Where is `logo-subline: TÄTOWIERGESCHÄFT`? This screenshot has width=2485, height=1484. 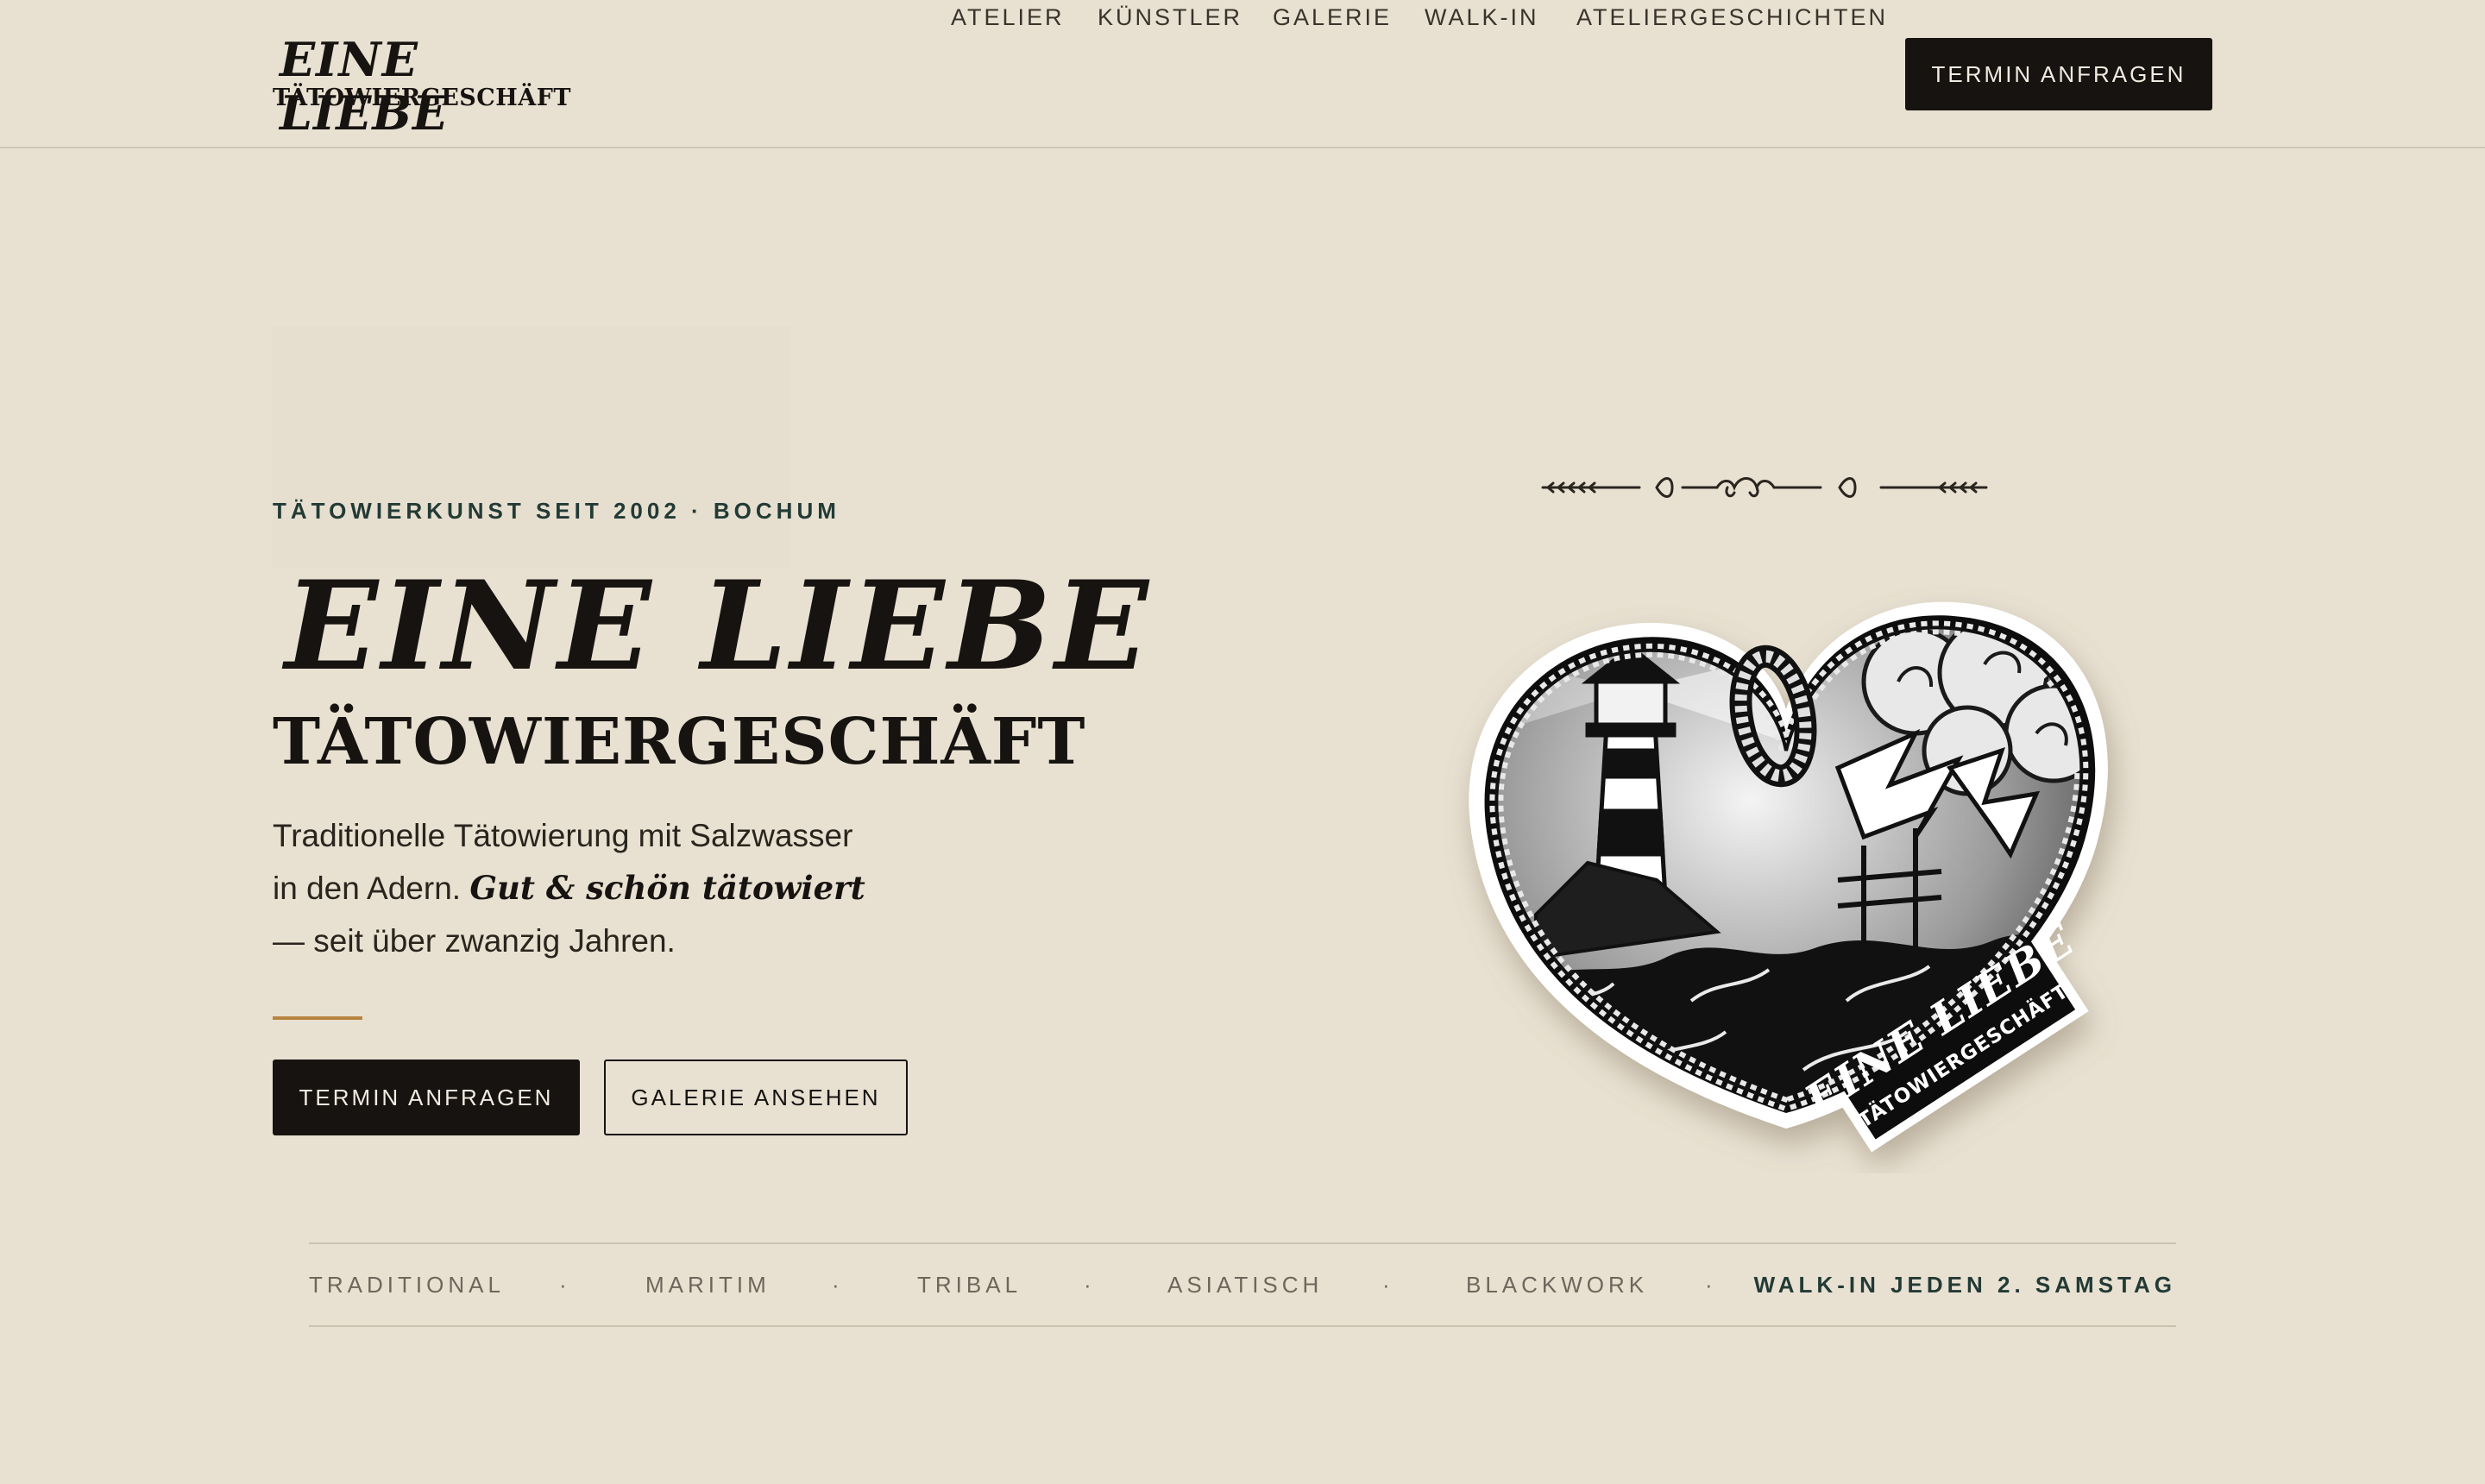 logo-subline: TÄTOWIERGESCHÄFT is located at coordinates (422, 98).